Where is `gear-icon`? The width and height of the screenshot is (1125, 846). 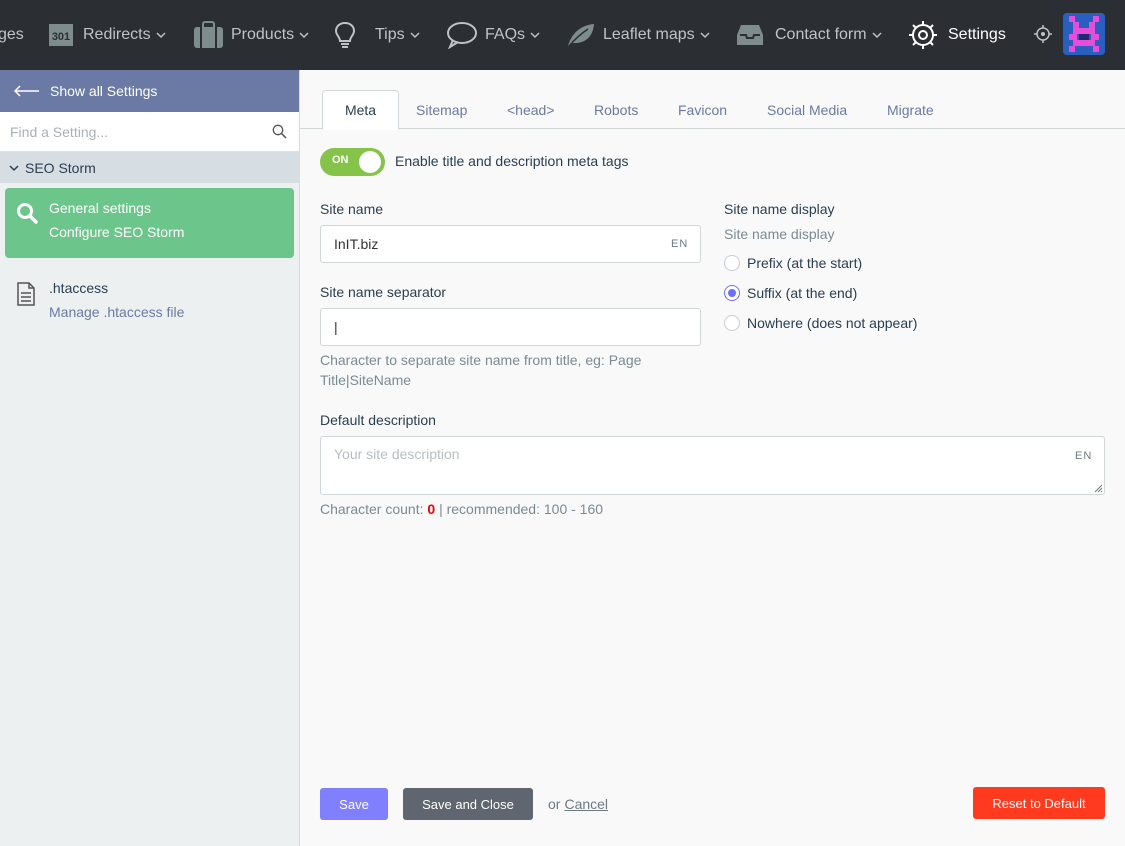
gear-icon is located at coordinates (923, 35).